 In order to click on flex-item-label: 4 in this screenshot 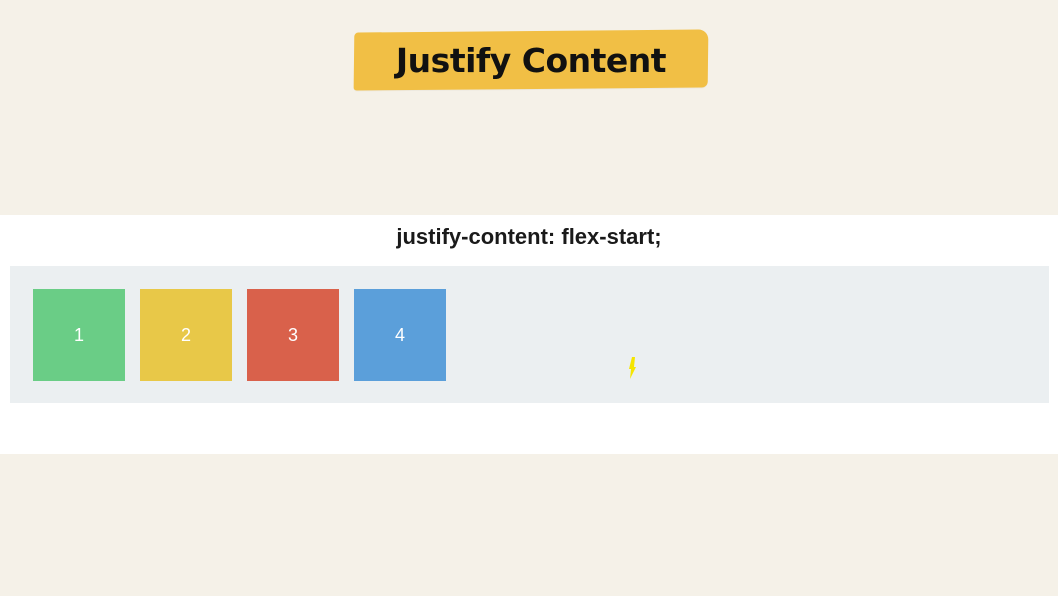, I will do `click(399, 334)`.